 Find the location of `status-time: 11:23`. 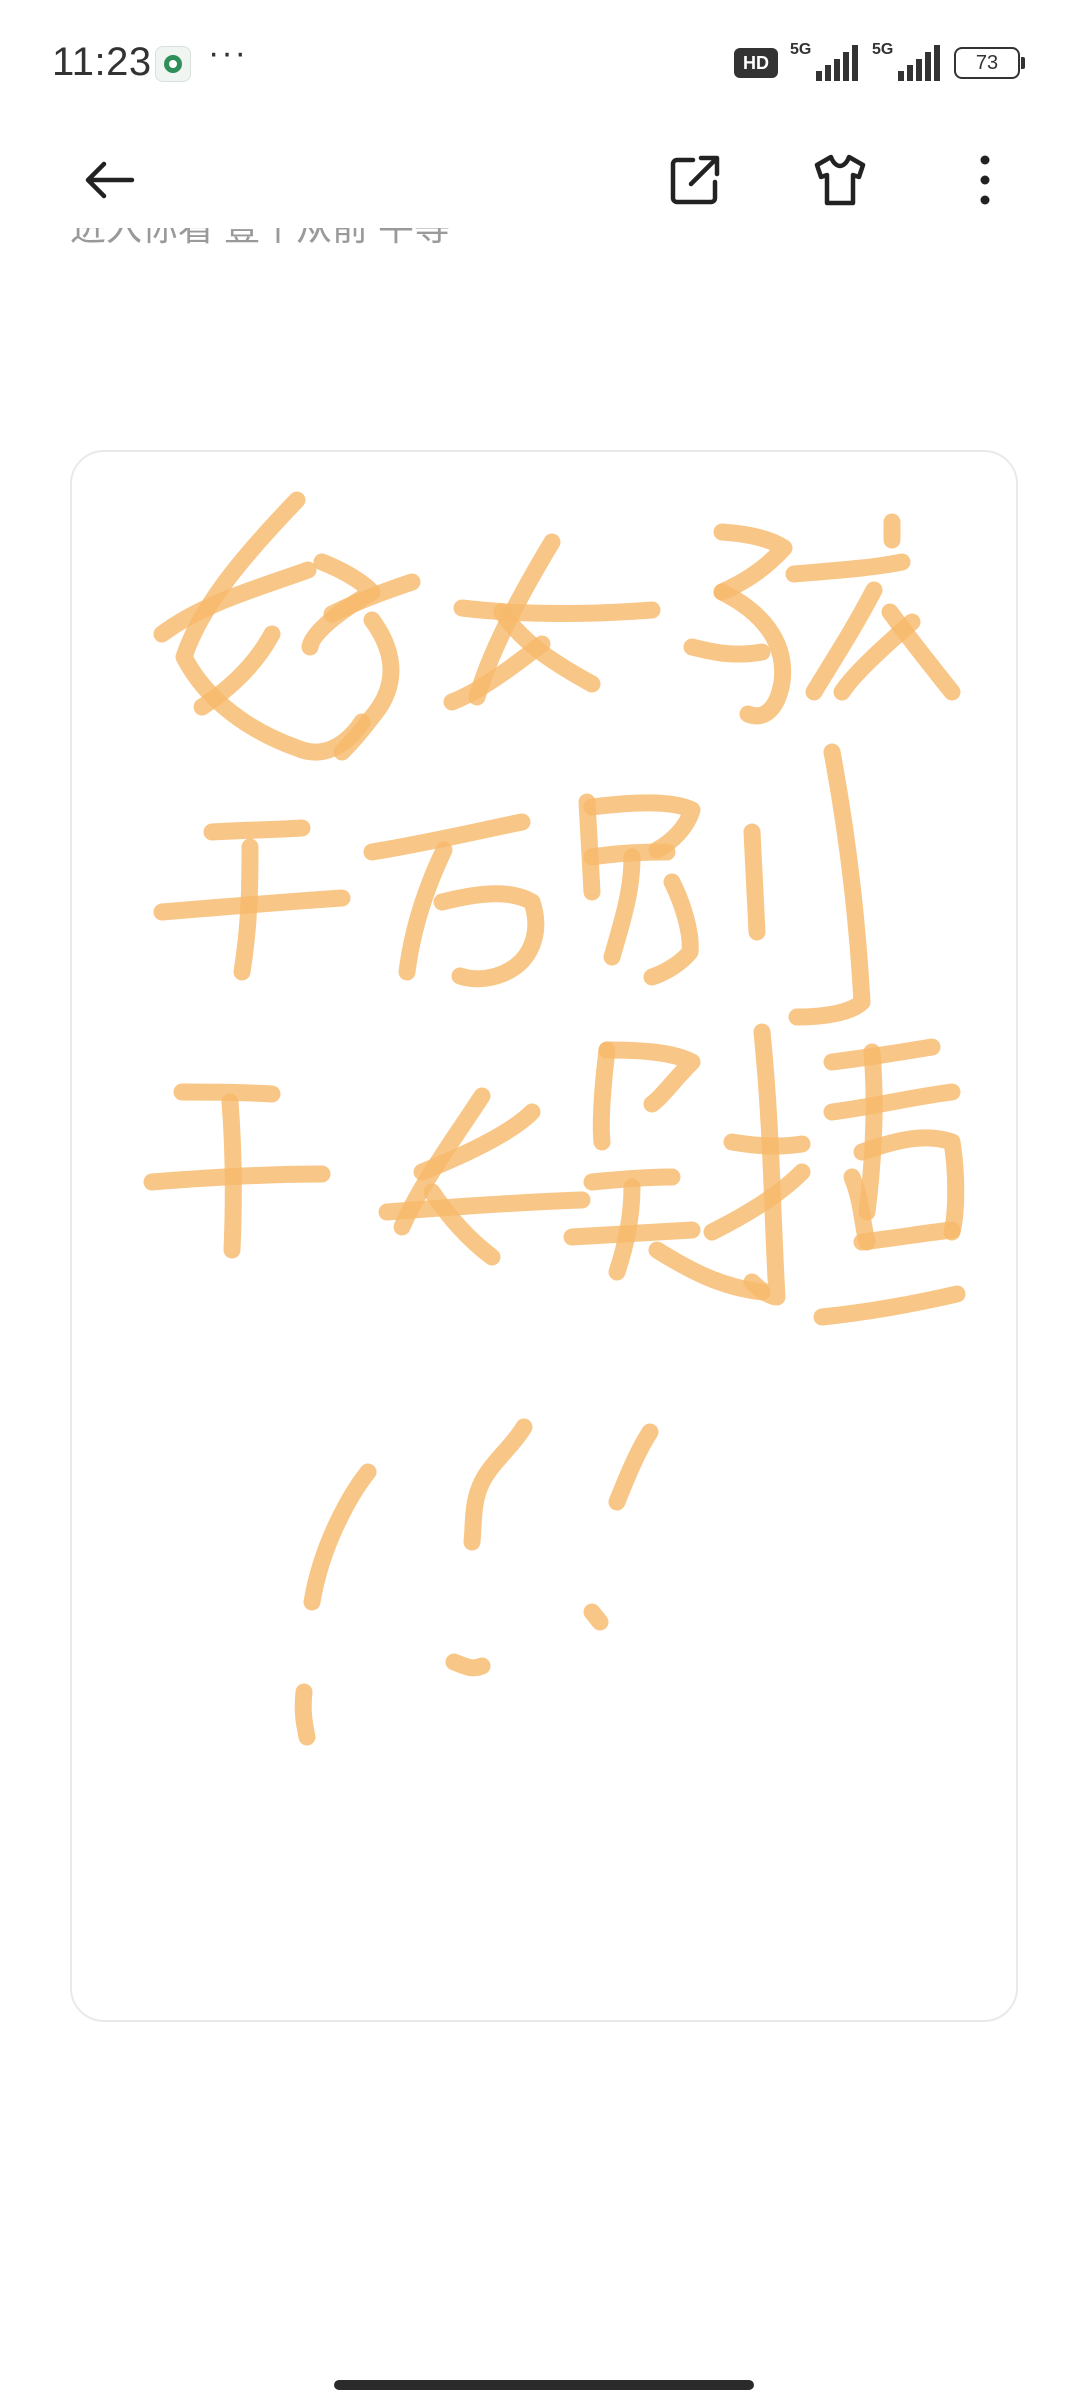

status-time: 11:23 is located at coordinates (102, 62).